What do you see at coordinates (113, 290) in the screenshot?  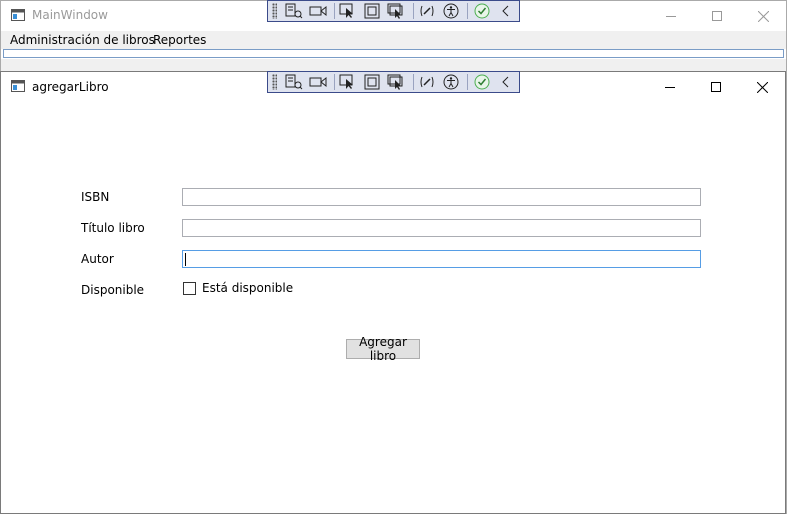 I see `available-label: Disponible` at bounding box center [113, 290].